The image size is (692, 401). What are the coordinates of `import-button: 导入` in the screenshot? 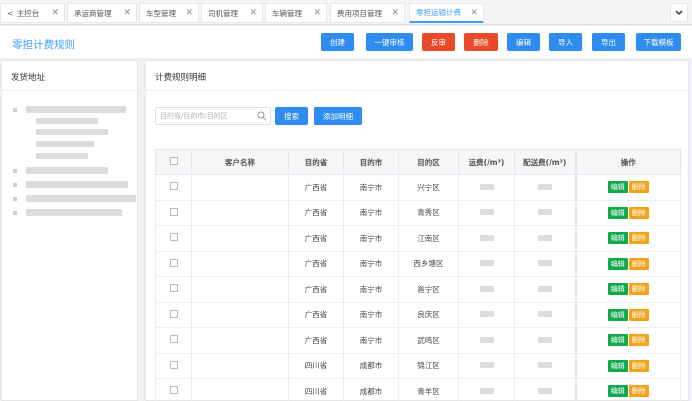 It's located at (565, 42).